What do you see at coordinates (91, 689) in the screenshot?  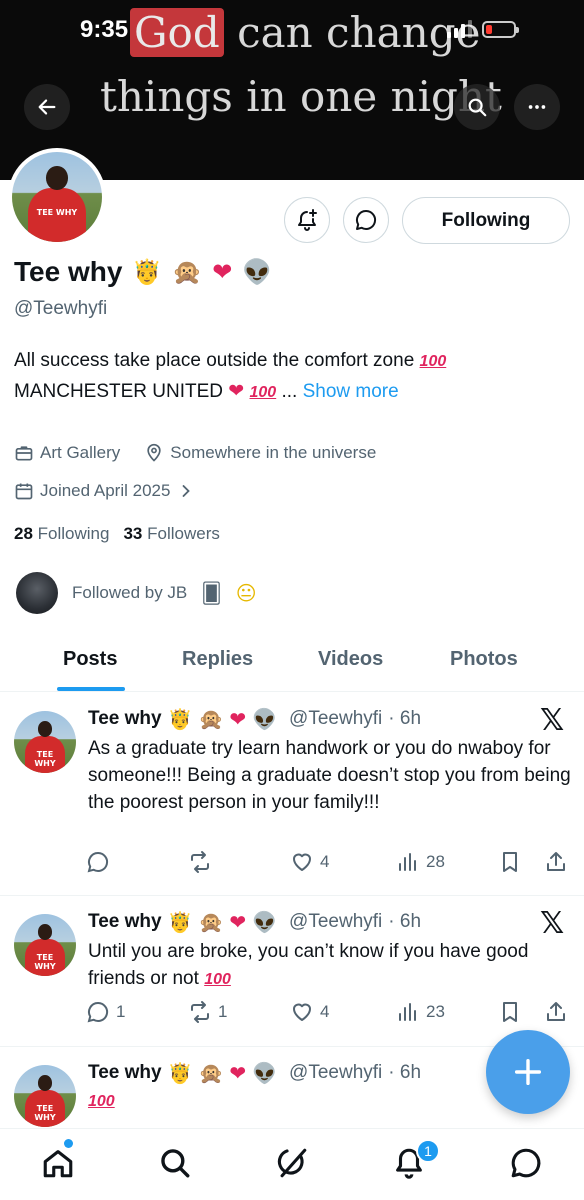 I see `active-tab-indicator` at bounding box center [91, 689].